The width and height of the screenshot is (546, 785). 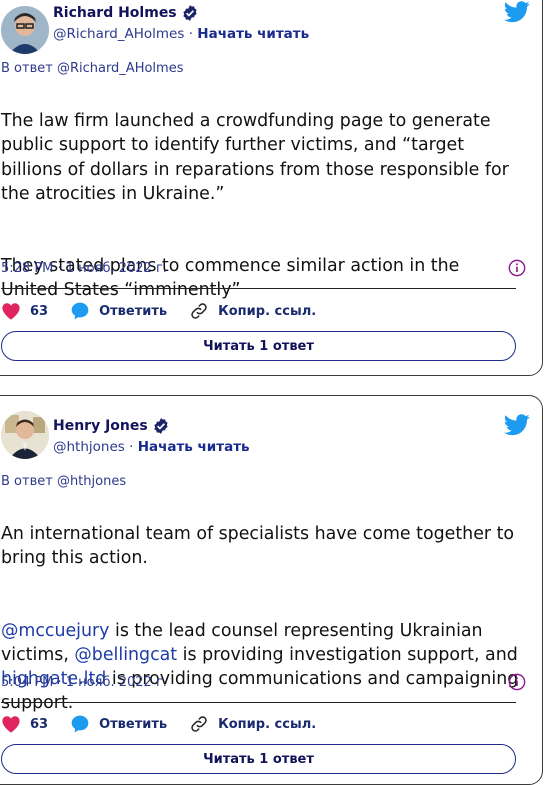 I want to click on reply-to-label: В ответ @hthjones, so click(x=63, y=481).